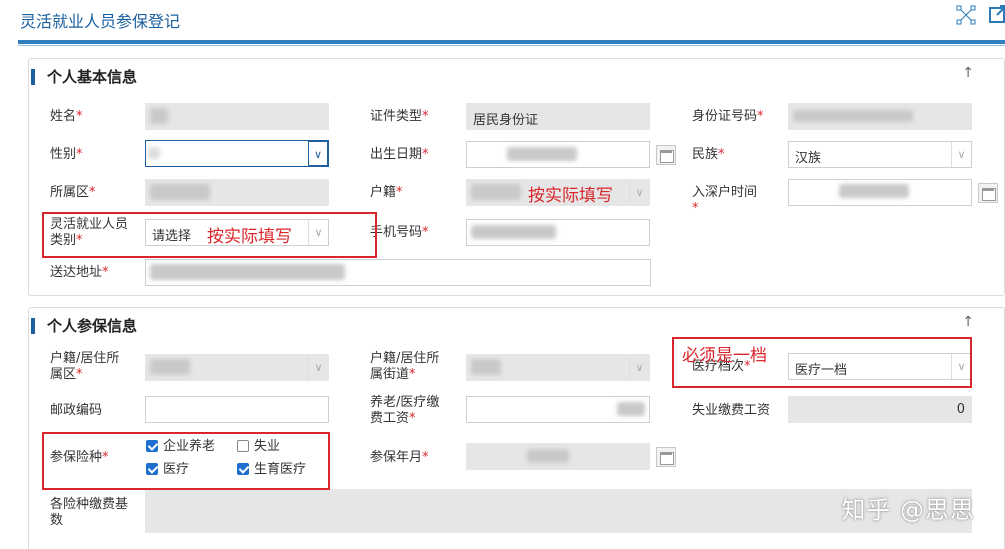  Describe the element at coordinates (880, 154) in the screenshot. I see `ethnicity-select: 汉族 ∨` at that location.